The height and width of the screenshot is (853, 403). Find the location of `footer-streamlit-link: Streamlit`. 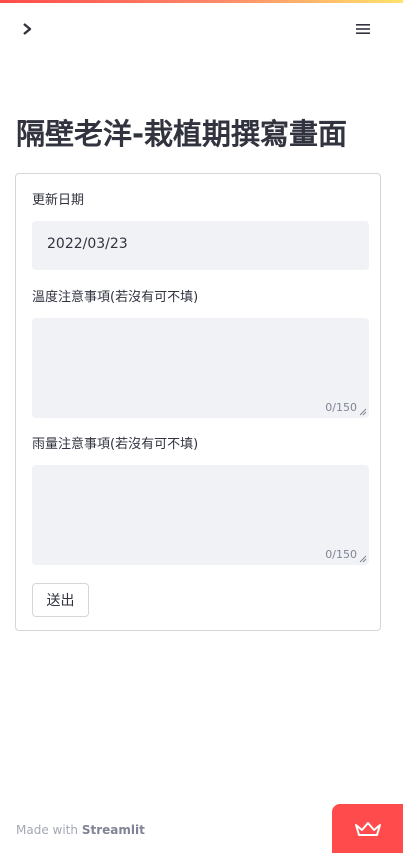

footer-streamlit-link: Streamlit is located at coordinates (113, 830).